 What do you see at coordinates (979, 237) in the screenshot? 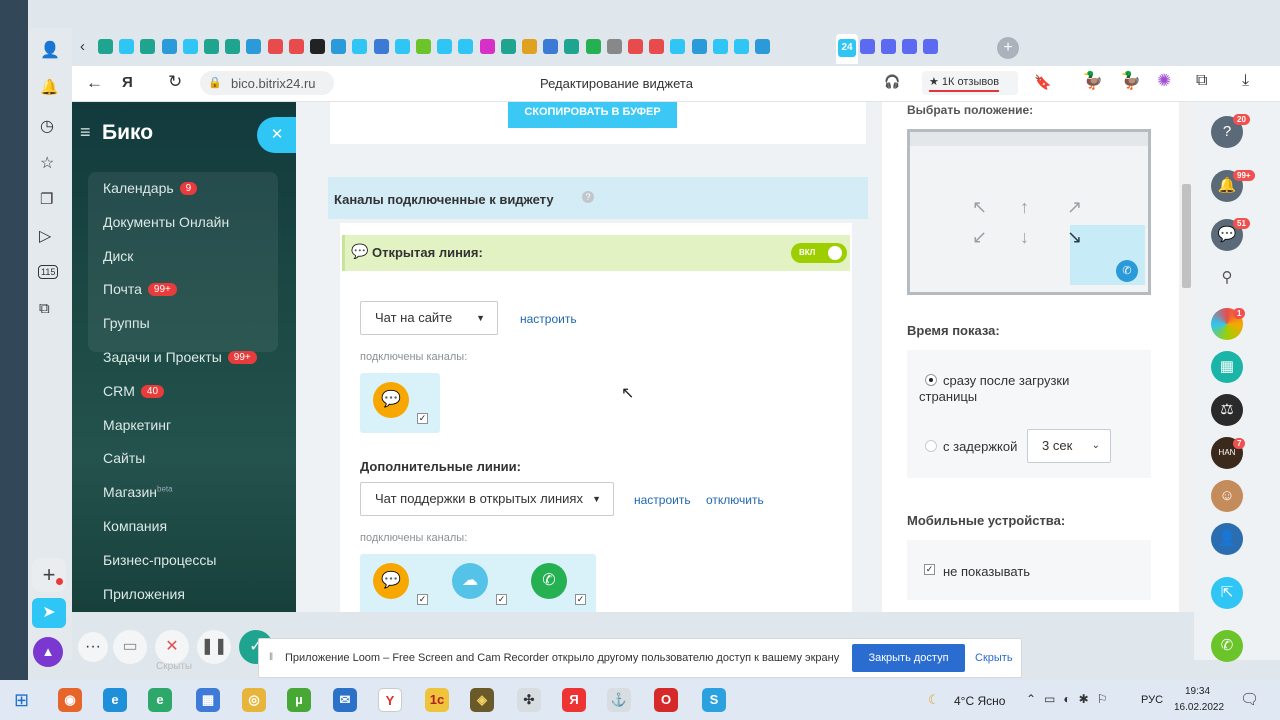
I see `arrow-down-left-icon: ↙` at bounding box center [979, 237].